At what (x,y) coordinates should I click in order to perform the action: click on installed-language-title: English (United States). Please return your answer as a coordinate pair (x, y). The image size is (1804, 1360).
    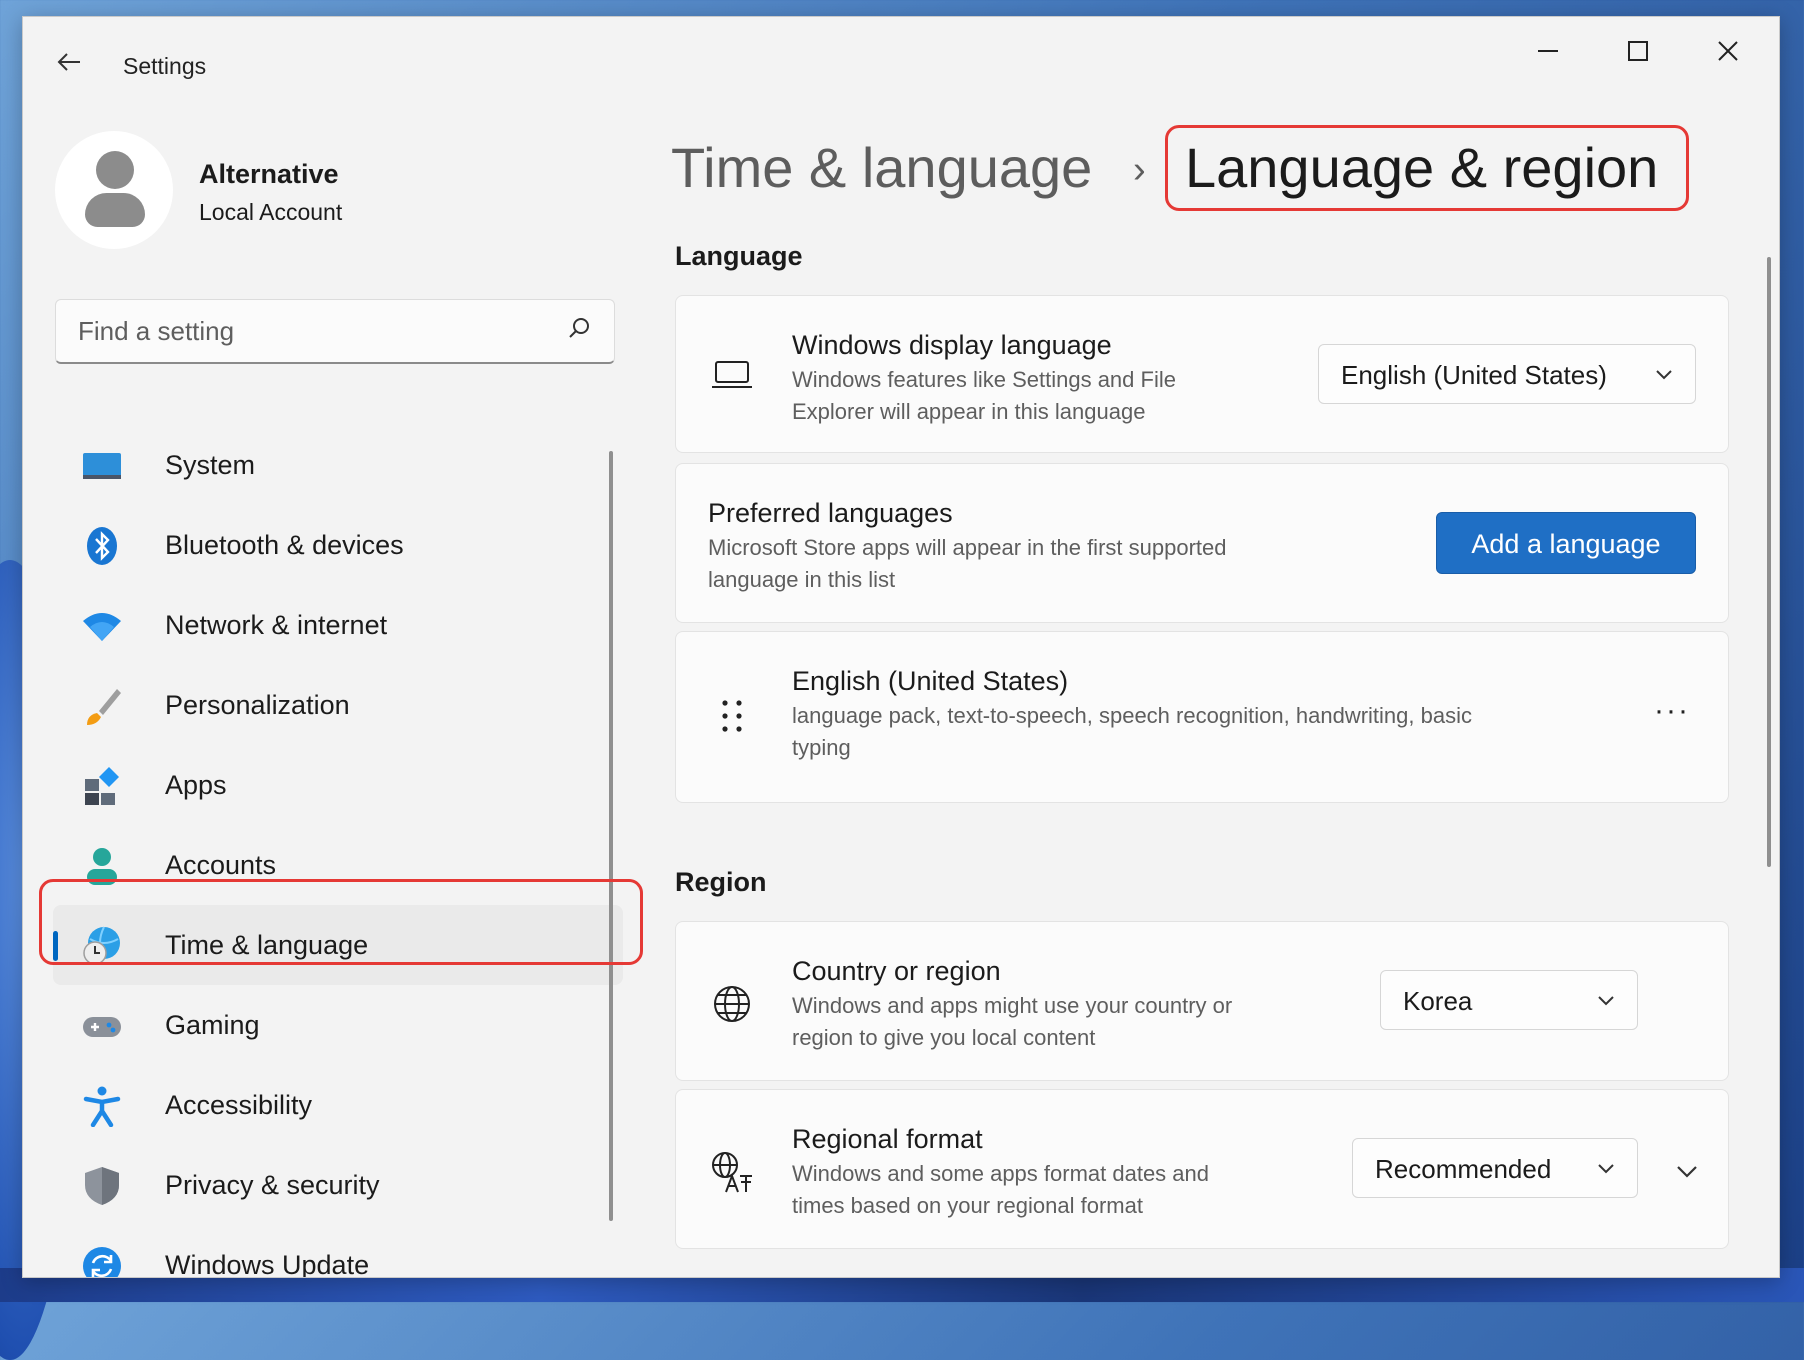
    Looking at the image, I should click on (930, 681).